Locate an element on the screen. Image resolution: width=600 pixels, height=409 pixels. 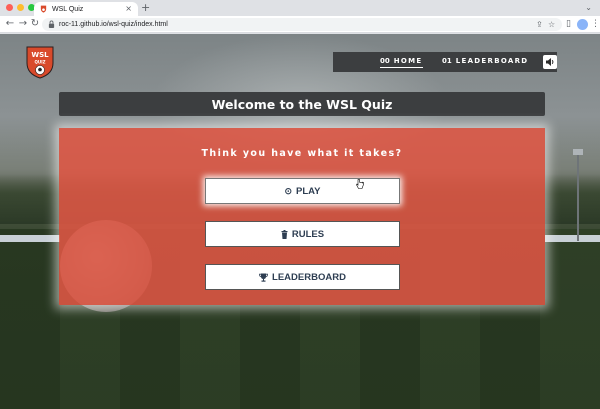
browser-menu-icon: ⋮ is located at coordinates (595, 24).